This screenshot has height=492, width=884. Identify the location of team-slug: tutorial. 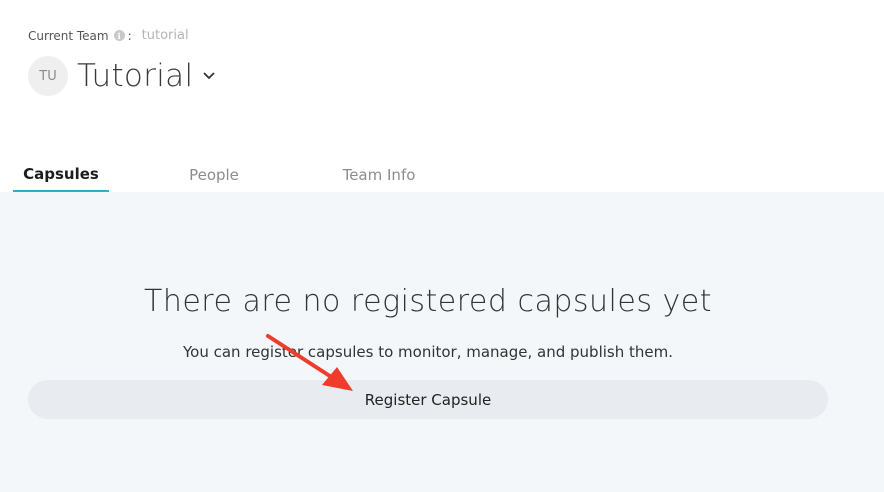
(165, 35).